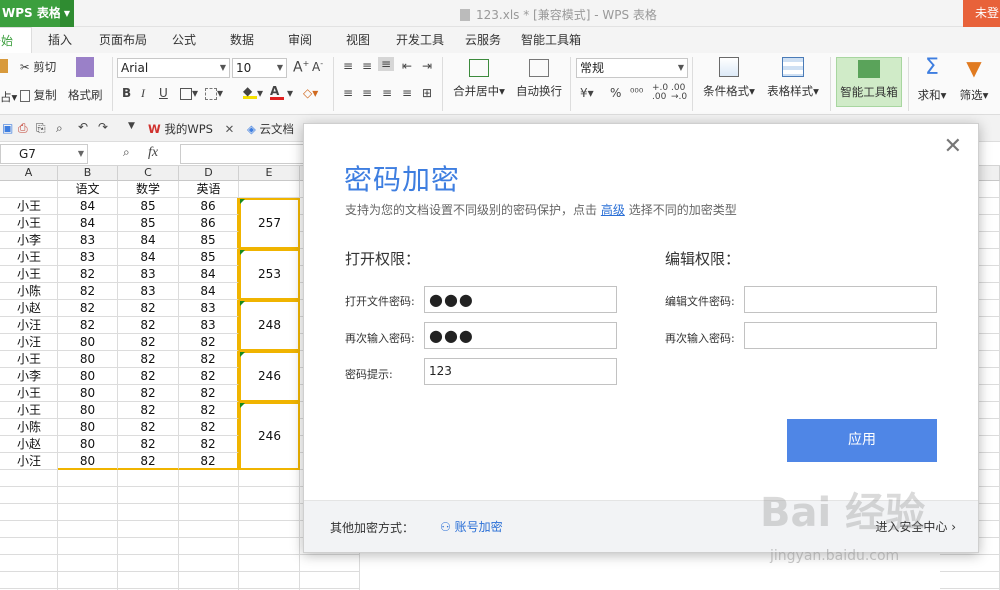  I want to click on thousands-button: ⁰⁰⁰, so click(636, 92).